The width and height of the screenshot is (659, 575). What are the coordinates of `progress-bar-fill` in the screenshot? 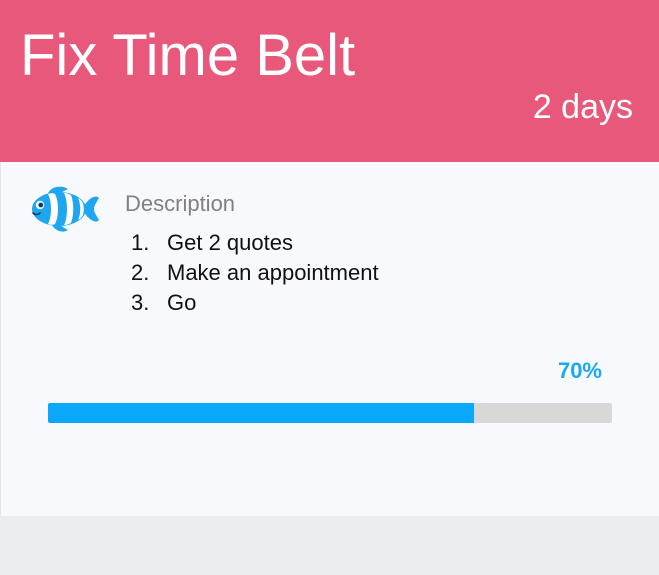 It's located at (261, 413).